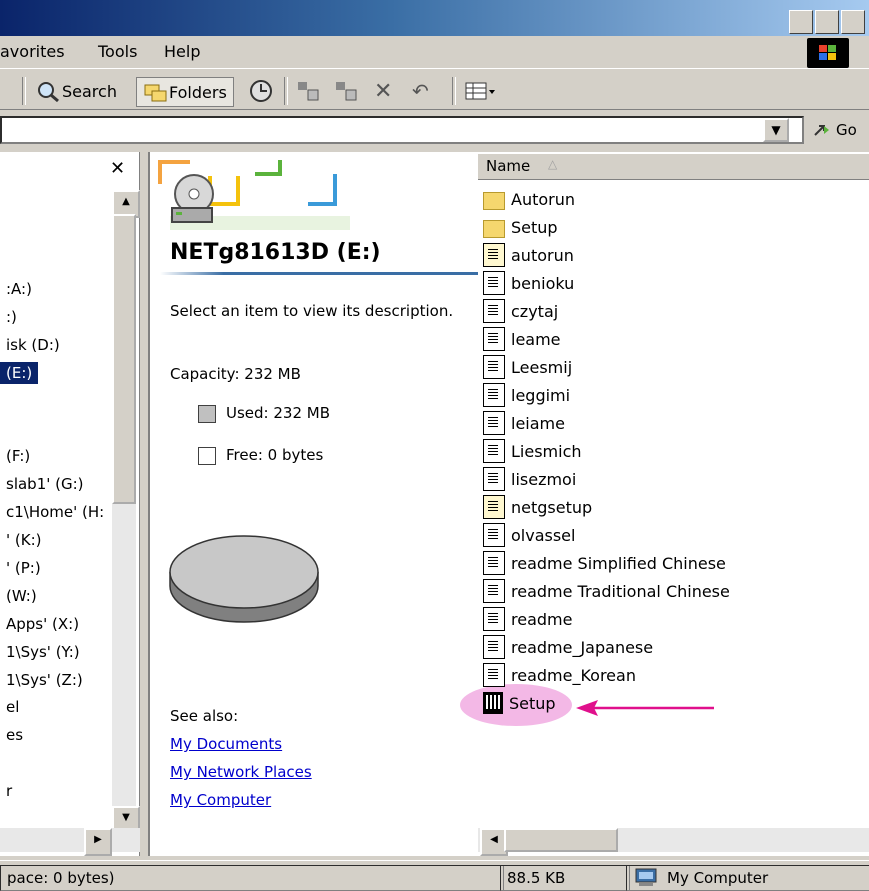 The image size is (869, 891). I want to click on file-item: Leesmij, so click(527, 367).